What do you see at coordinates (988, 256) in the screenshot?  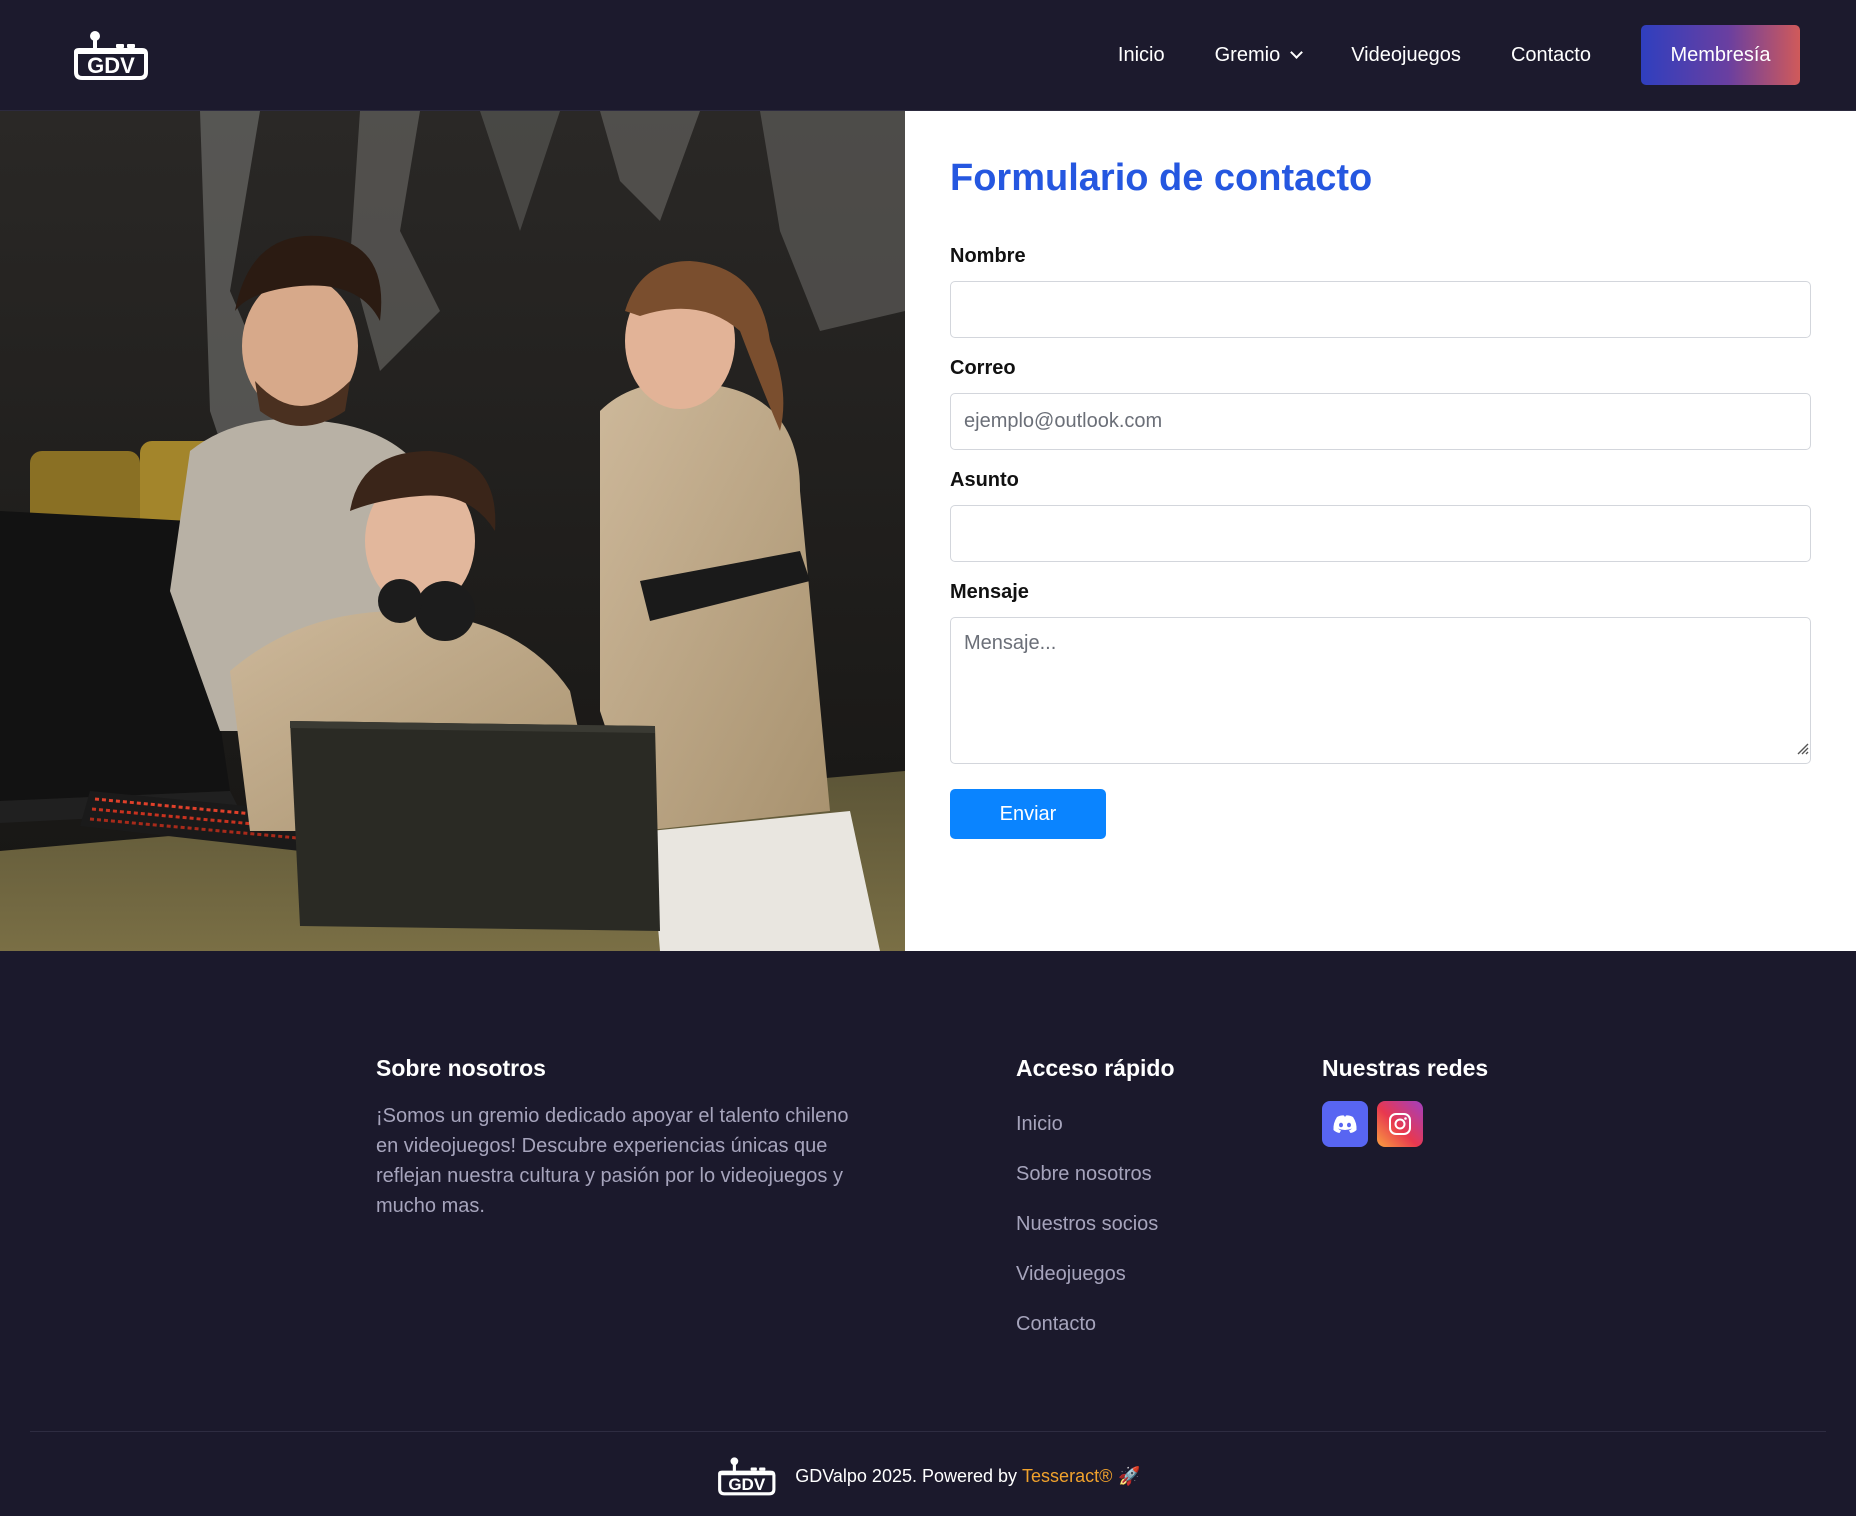 I see `name-label: Nombre` at bounding box center [988, 256].